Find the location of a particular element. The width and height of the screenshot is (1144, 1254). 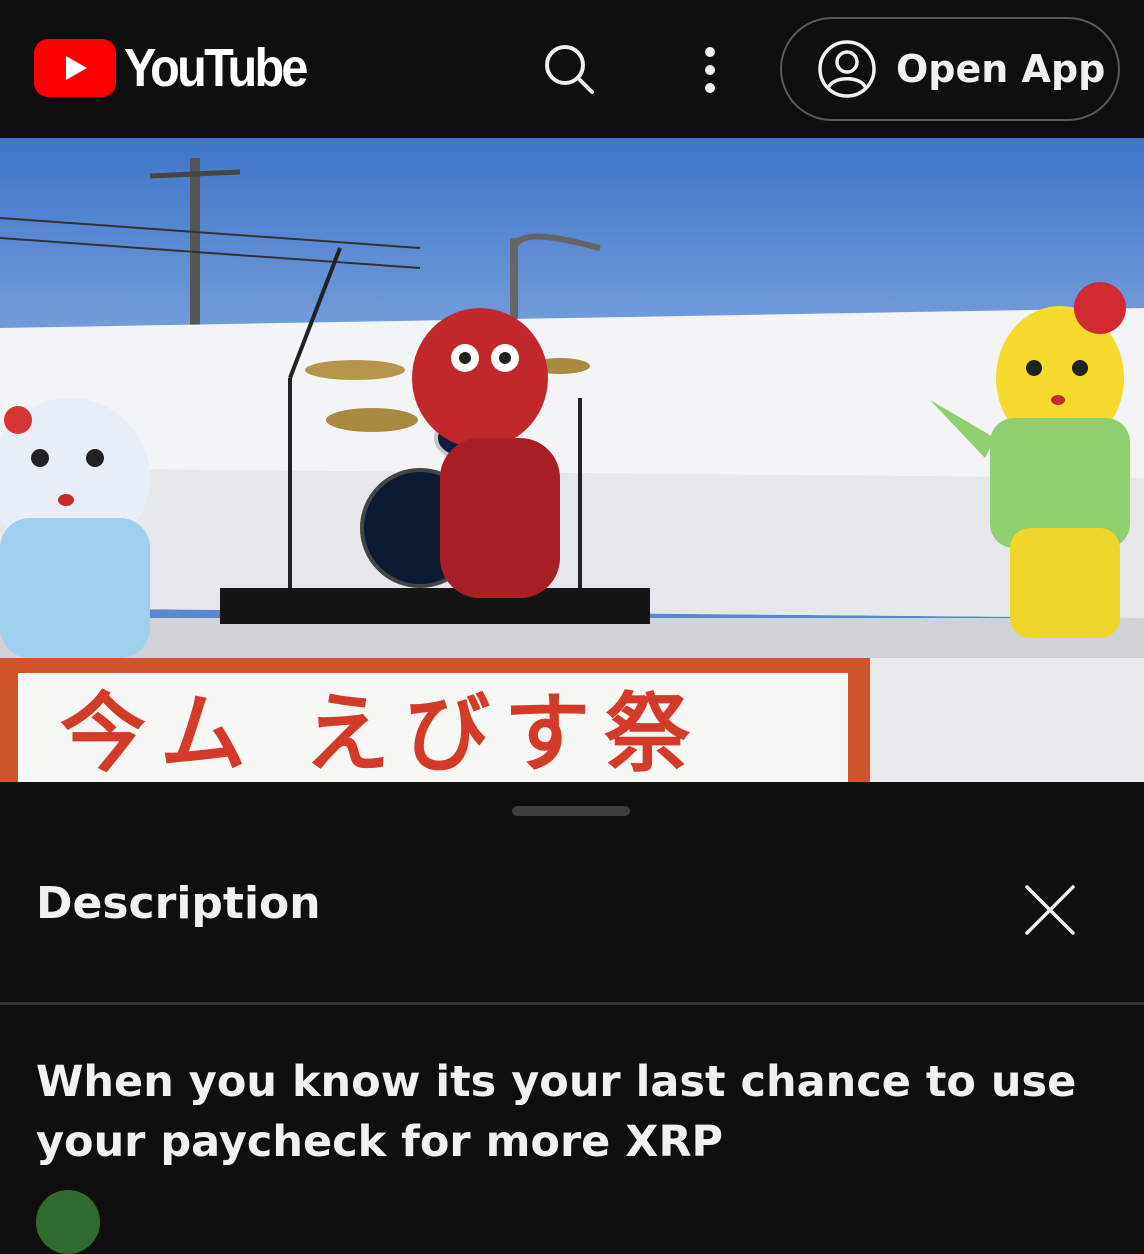

close-icon is located at coordinates (1050, 910).